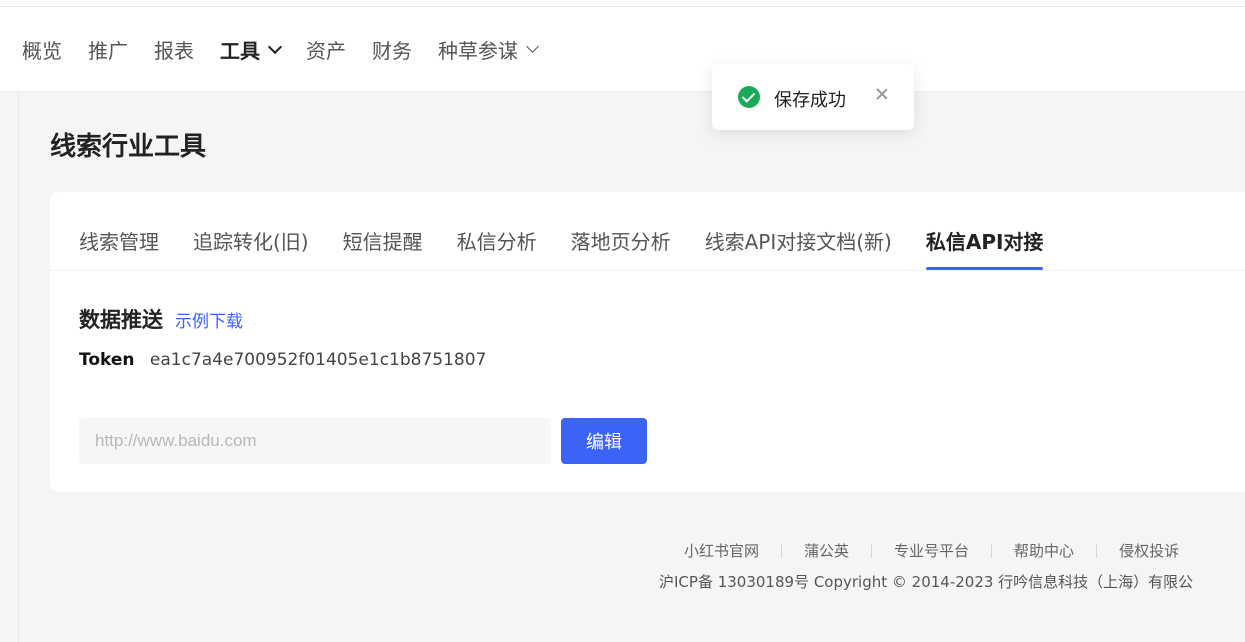 This screenshot has width=1245, height=642. I want to click on nav-item-label: 工具, so click(240, 51).